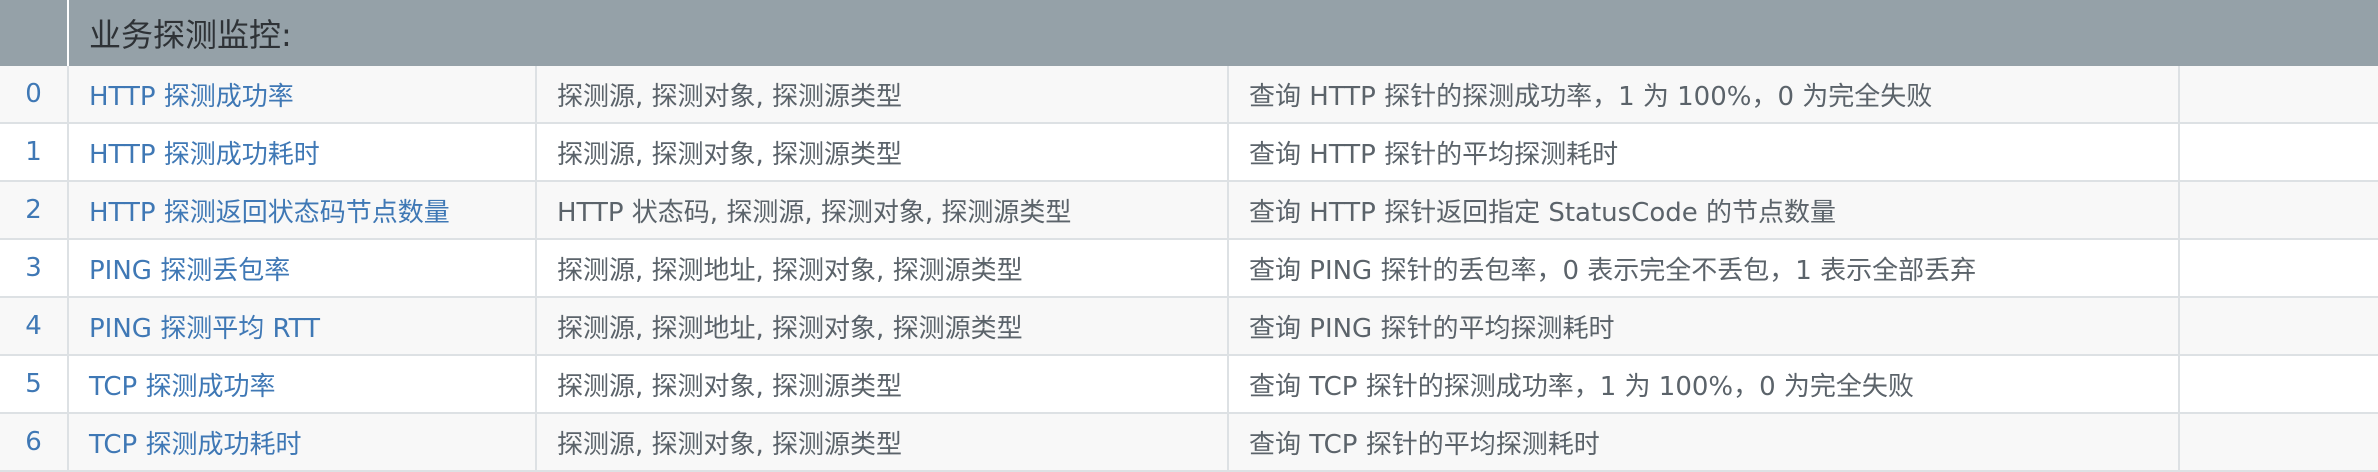 The width and height of the screenshot is (2378, 472). Describe the element at coordinates (1704, 94) in the screenshot. I see `metric-description: 查询 HTTP 探针的探测成功率，1 为 100%，0 为完全失败` at that location.